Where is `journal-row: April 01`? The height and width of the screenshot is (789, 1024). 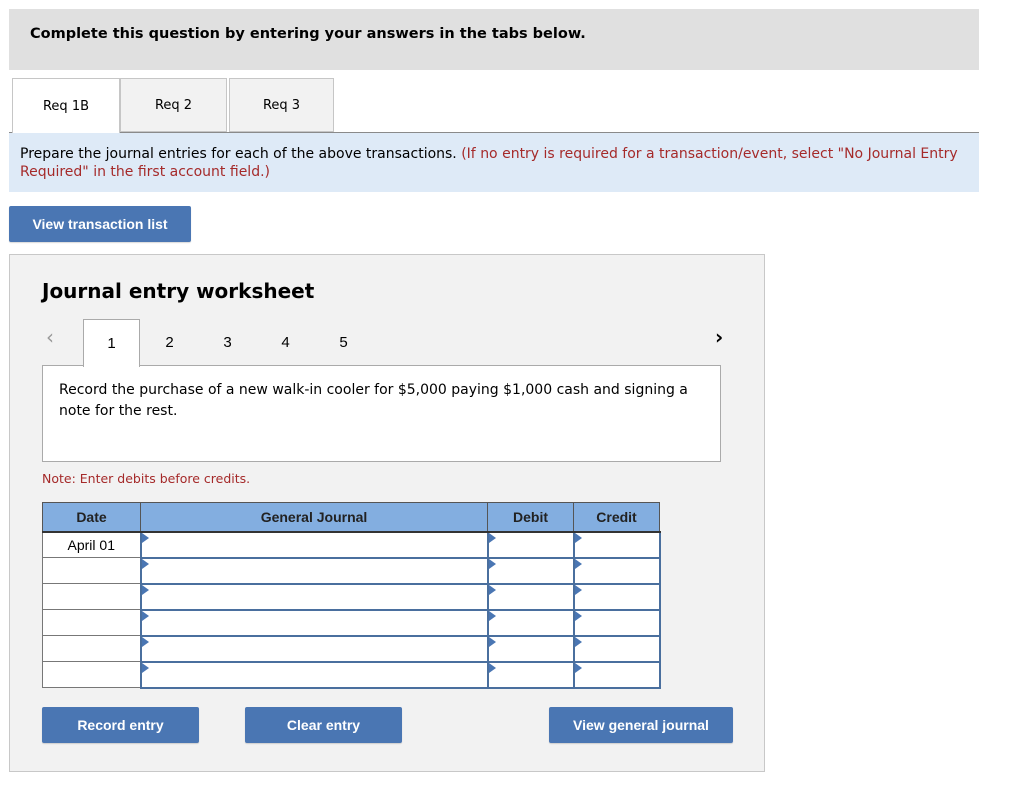
journal-row: April 01 is located at coordinates (351, 544).